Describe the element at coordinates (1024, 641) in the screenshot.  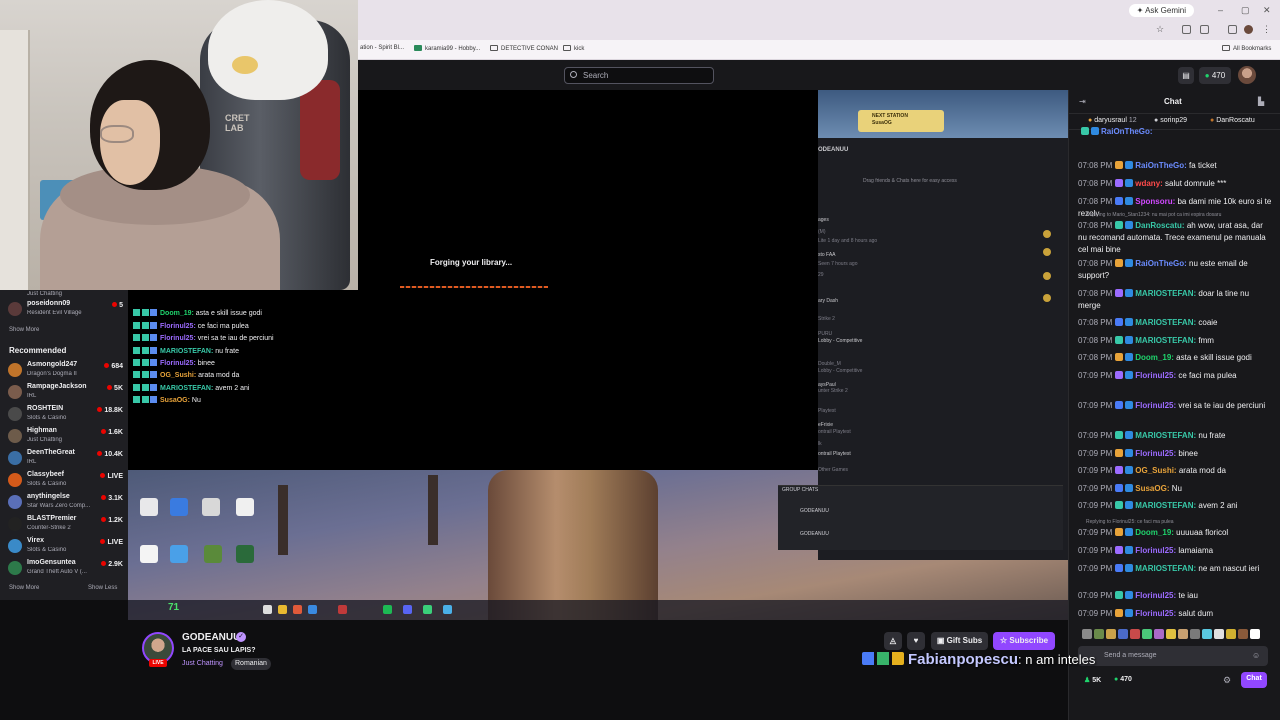
I see `subscribe-button: ☆ Subscribe` at that location.